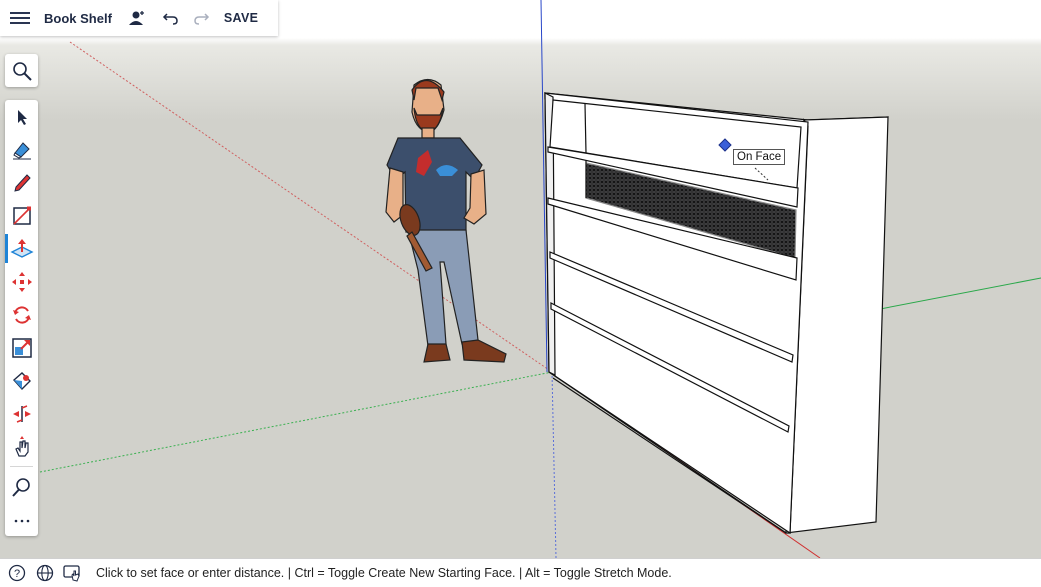 The height and width of the screenshot is (587, 1041). I want to click on more-icon, so click(21, 519).